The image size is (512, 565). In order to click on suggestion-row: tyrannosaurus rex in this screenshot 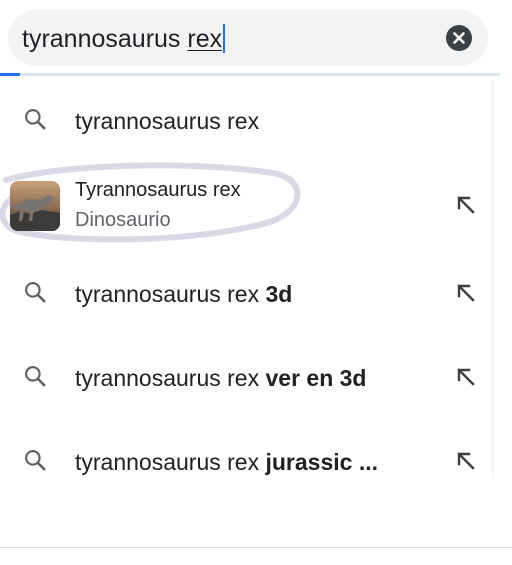, I will do `click(250, 122)`.